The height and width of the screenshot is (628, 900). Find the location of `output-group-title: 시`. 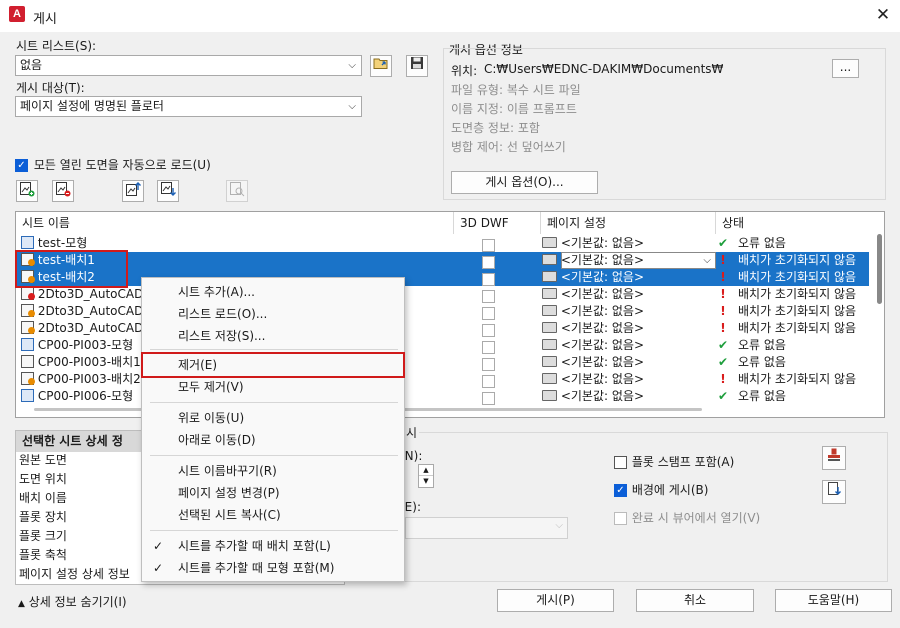

output-group-title: 시 is located at coordinates (412, 432).